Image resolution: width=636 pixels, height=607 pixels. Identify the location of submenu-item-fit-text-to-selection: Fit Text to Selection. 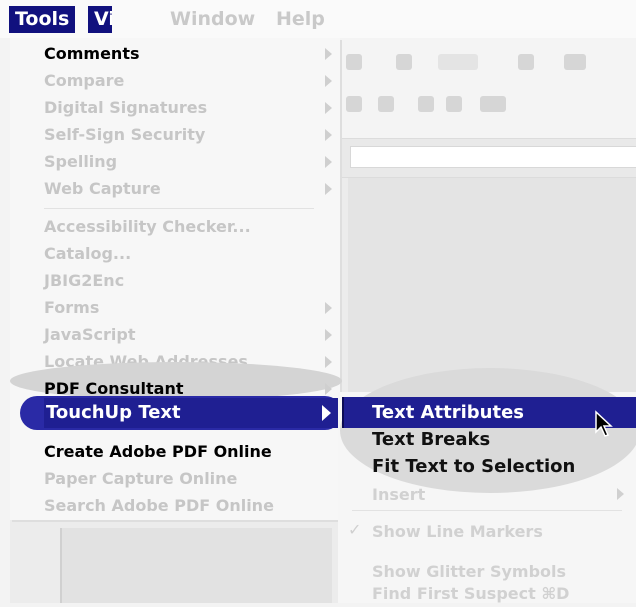
(473, 466).